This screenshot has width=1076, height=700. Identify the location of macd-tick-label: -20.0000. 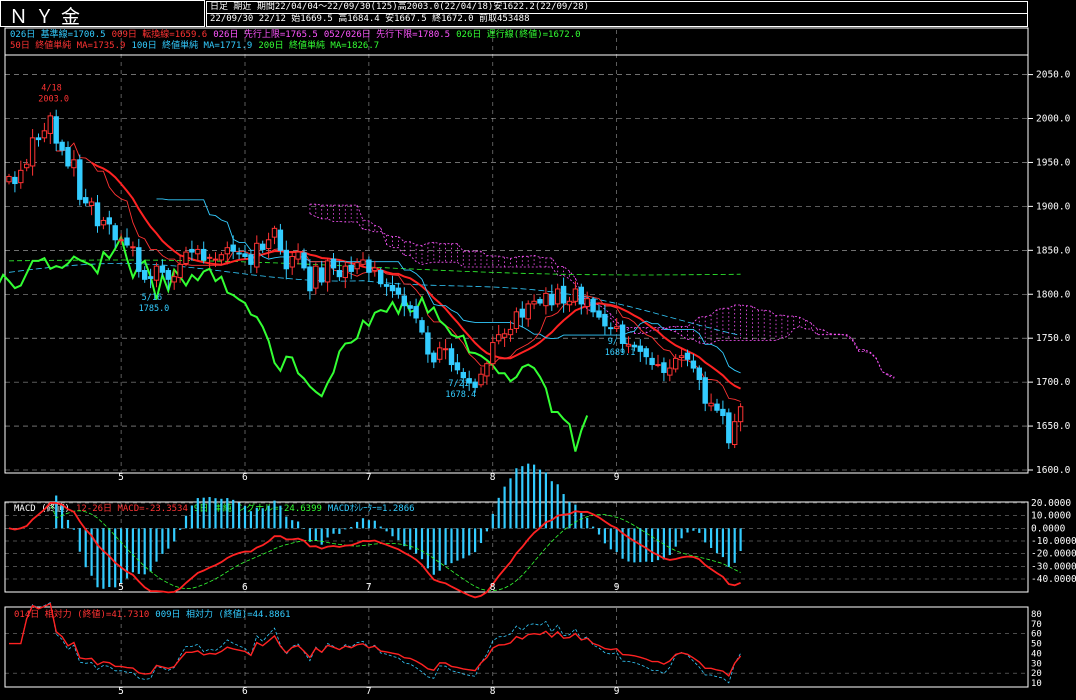
(1053, 554).